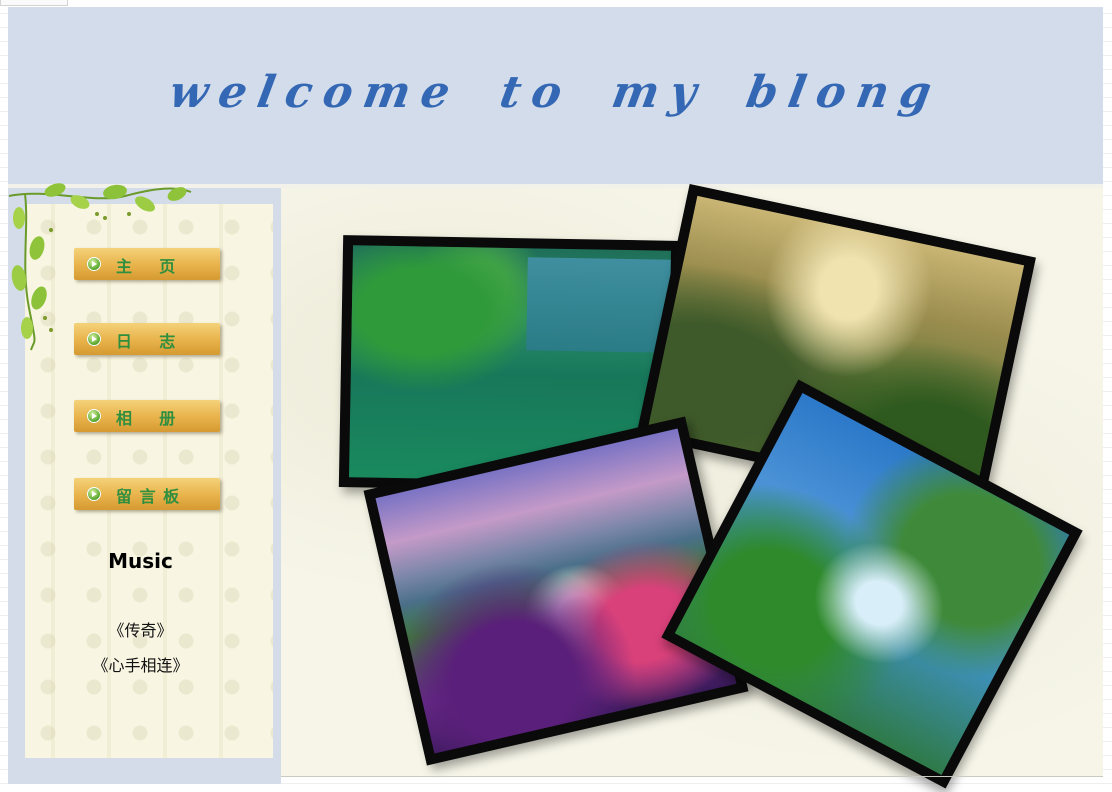  Describe the element at coordinates (555, 92) in the screenshot. I see `page-title: welcome to my blong` at that location.